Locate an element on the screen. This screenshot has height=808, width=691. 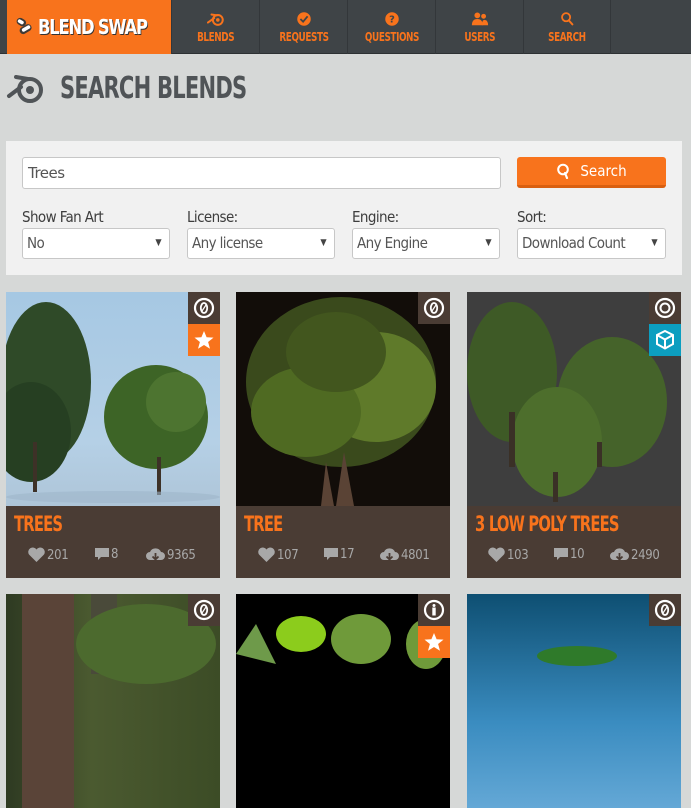
users-icon is located at coordinates (479, 18).